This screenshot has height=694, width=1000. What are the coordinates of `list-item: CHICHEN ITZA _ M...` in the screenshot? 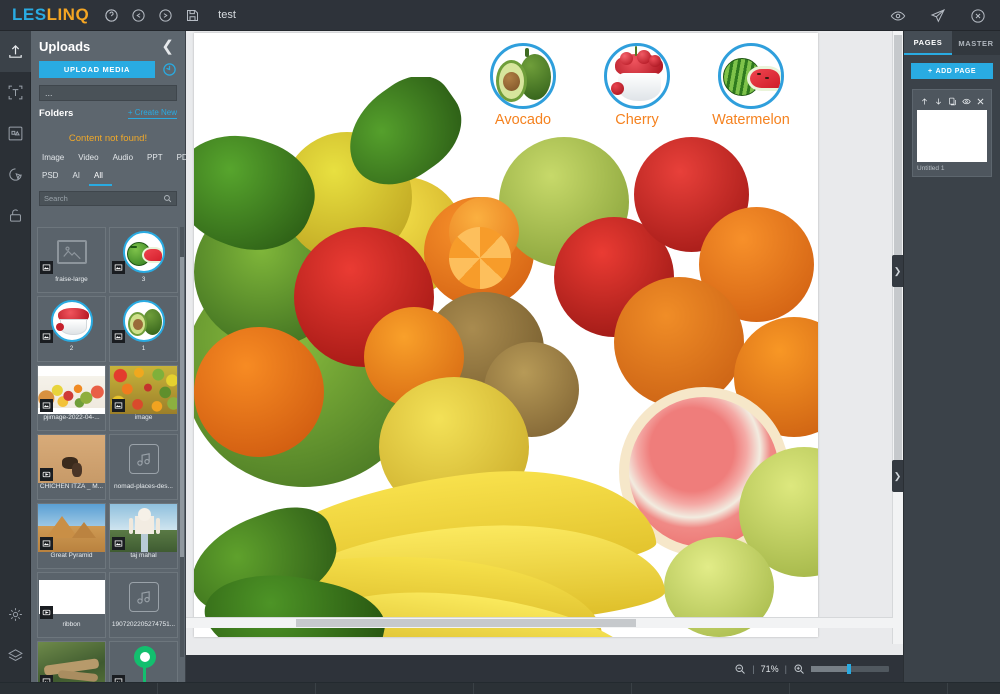 It's located at (71, 467).